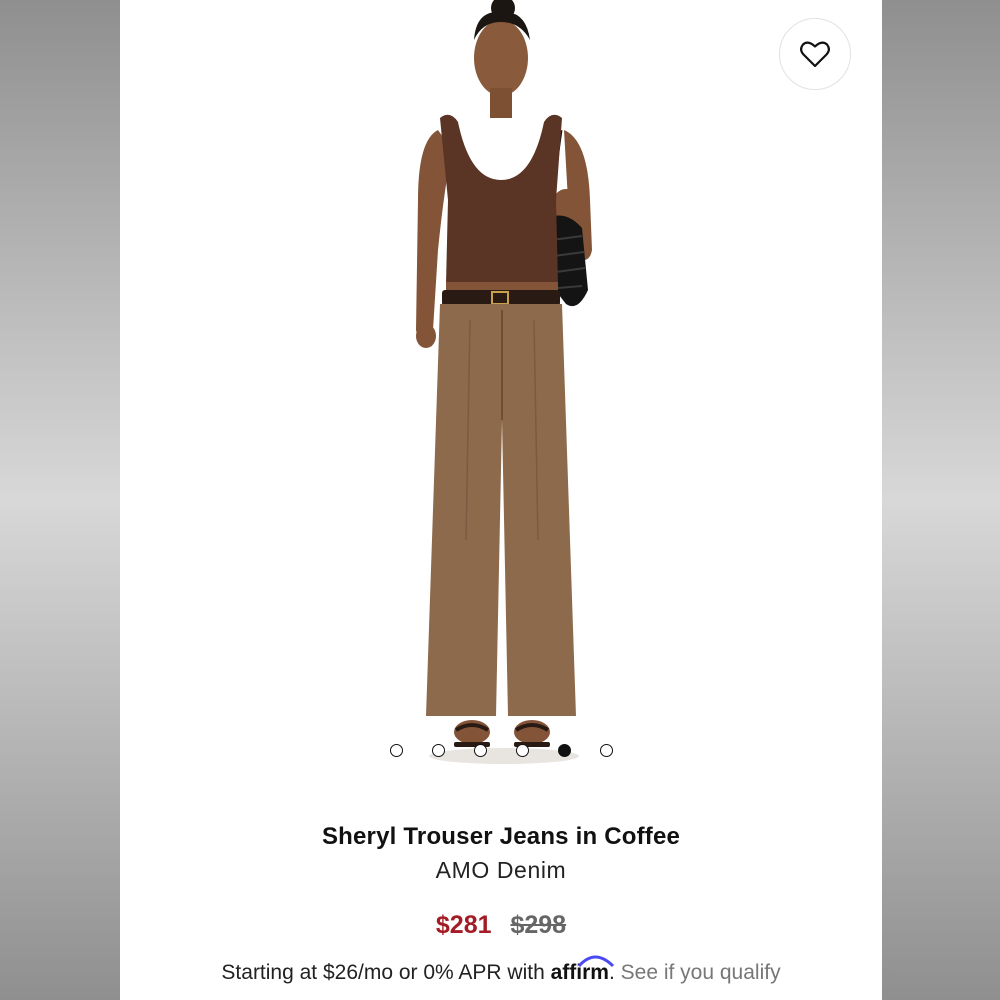 Image resolution: width=1000 pixels, height=1000 pixels. What do you see at coordinates (501, 836) in the screenshot?
I see `product-title: Sheryl Trouser Jeans in Coffee` at bounding box center [501, 836].